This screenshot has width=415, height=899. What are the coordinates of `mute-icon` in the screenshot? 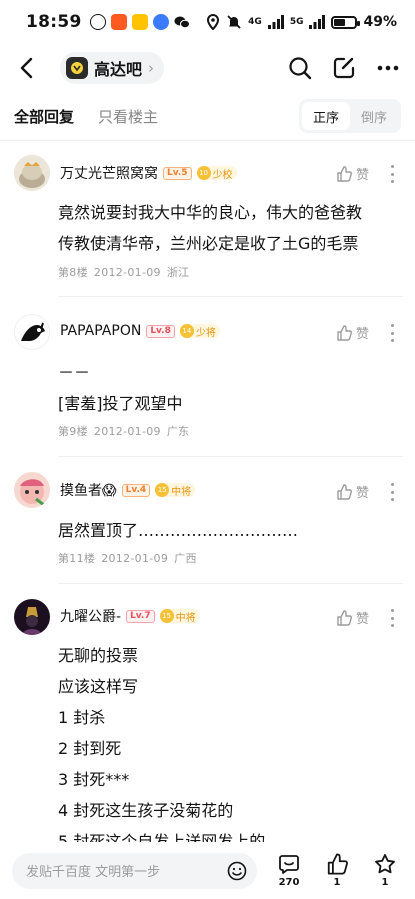 It's located at (234, 22).